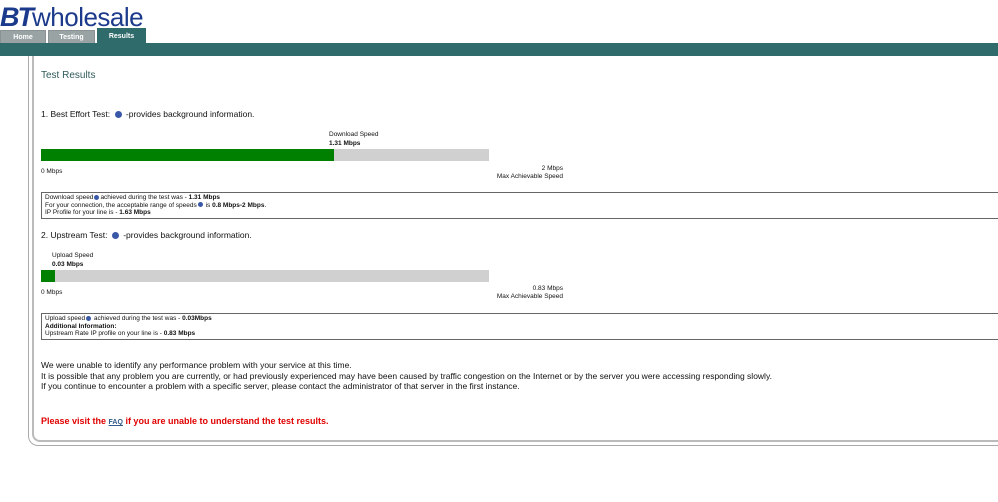  Describe the element at coordinates (76, 114) in the screenshot. I see `best-effort-heading-text: 1. Best Effort Test:` at that location.